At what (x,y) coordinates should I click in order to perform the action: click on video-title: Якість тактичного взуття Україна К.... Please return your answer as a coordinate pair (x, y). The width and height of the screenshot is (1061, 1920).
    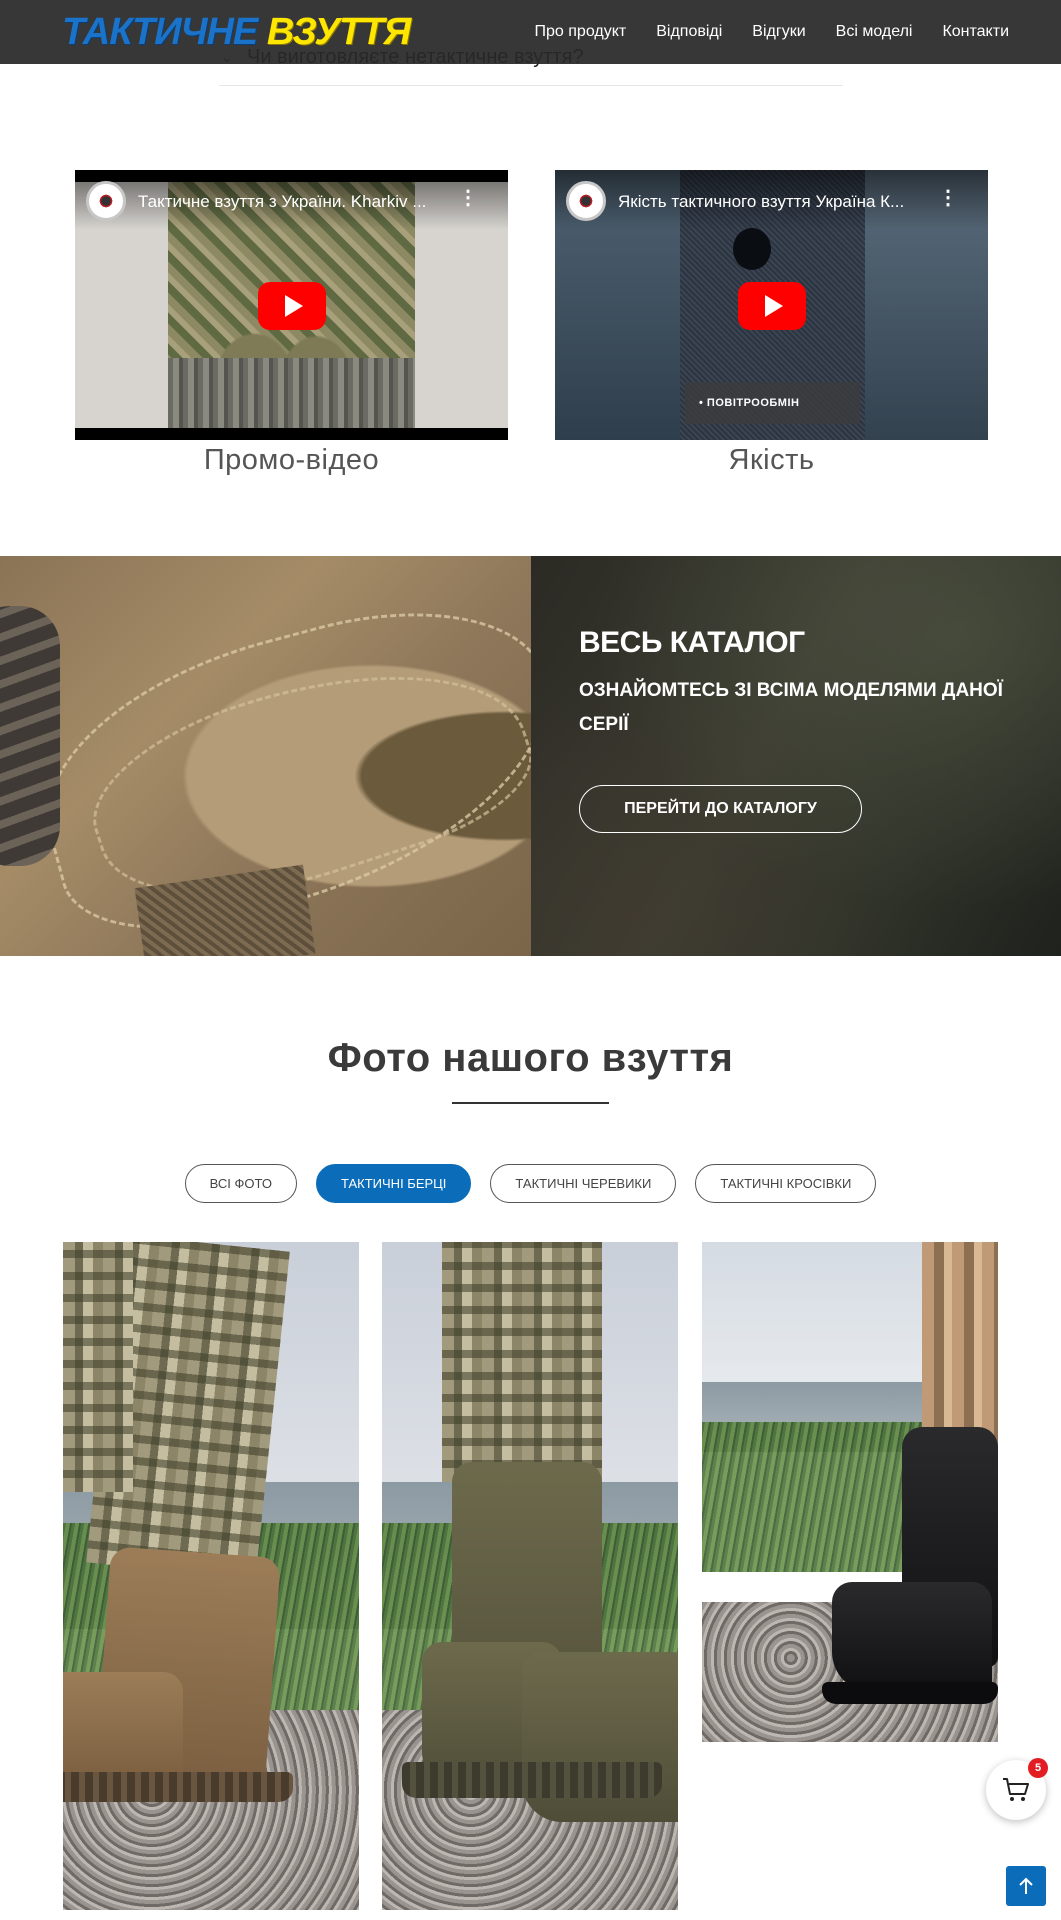
    Looking at the image, I should click on (778, 202).